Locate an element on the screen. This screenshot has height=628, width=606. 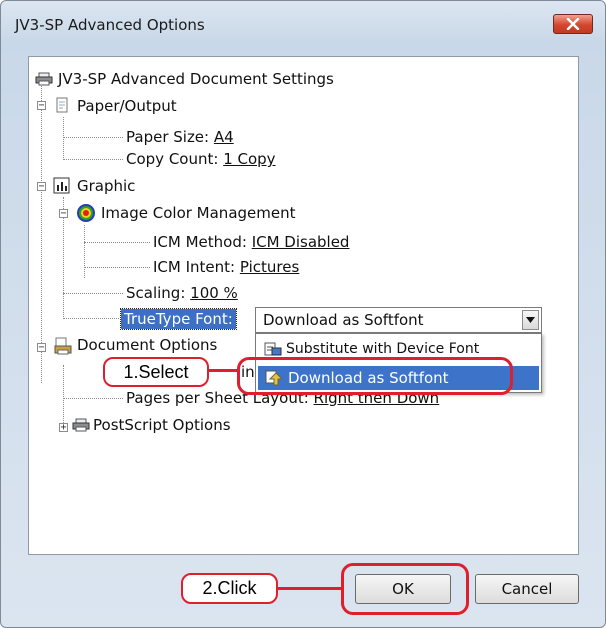
select-callout: 1.Select is located at coordinates (156, 372).